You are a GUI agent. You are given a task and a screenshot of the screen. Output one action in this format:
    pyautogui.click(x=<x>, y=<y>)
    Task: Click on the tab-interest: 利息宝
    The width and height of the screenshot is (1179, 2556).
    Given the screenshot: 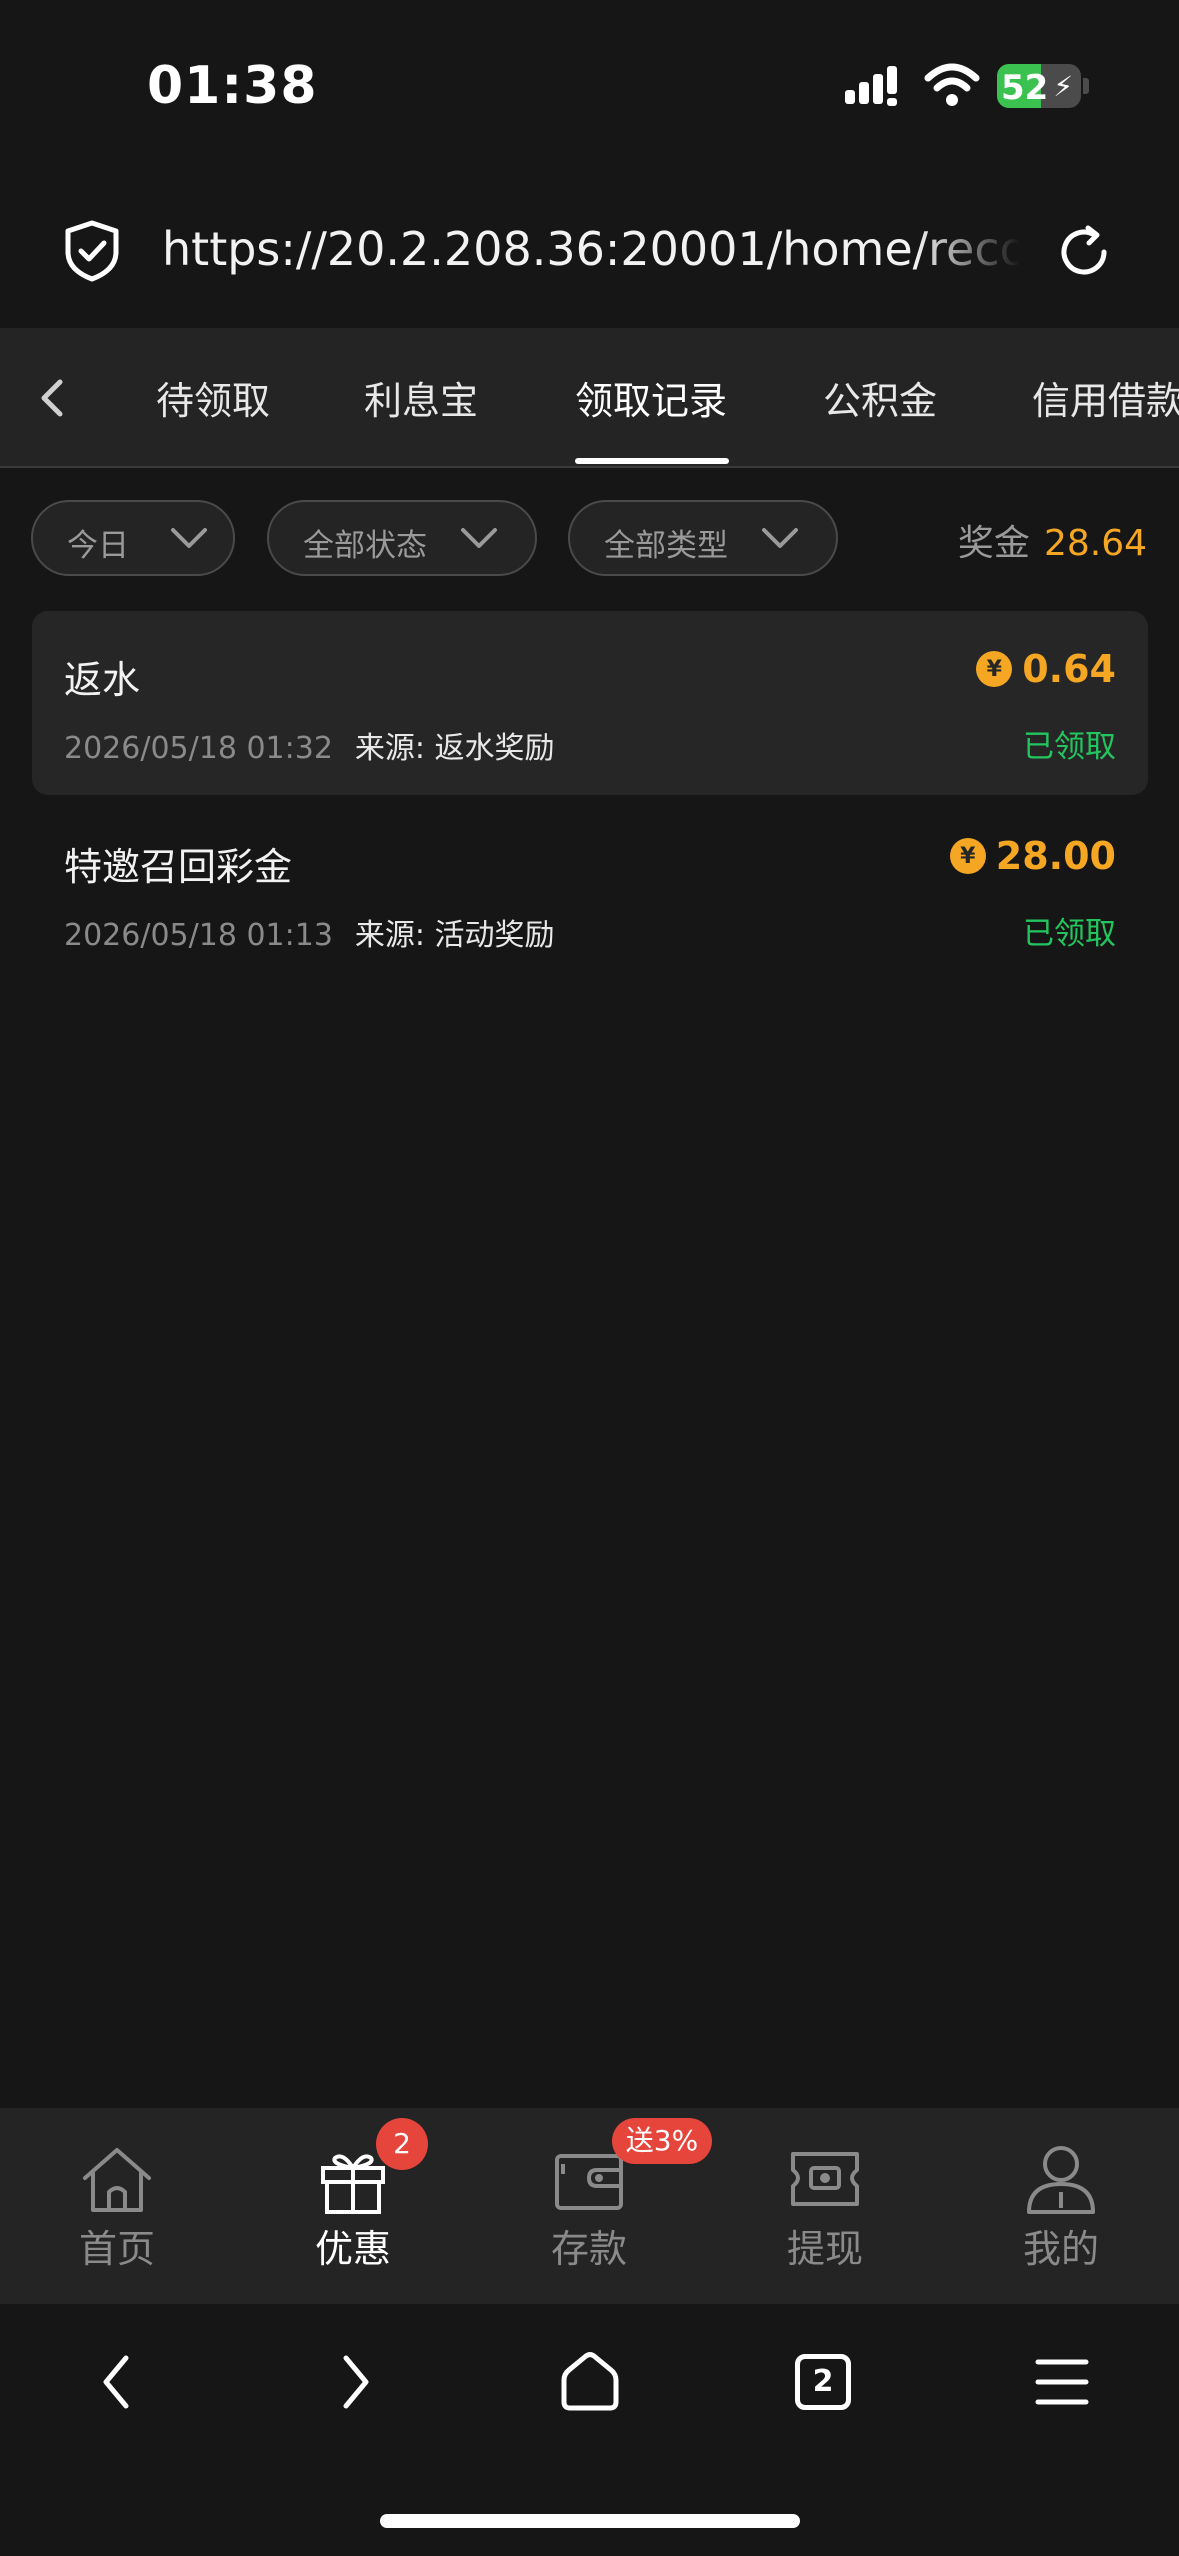 What is the action you would take?
    pyautogui.click(x=421, y=397)
    